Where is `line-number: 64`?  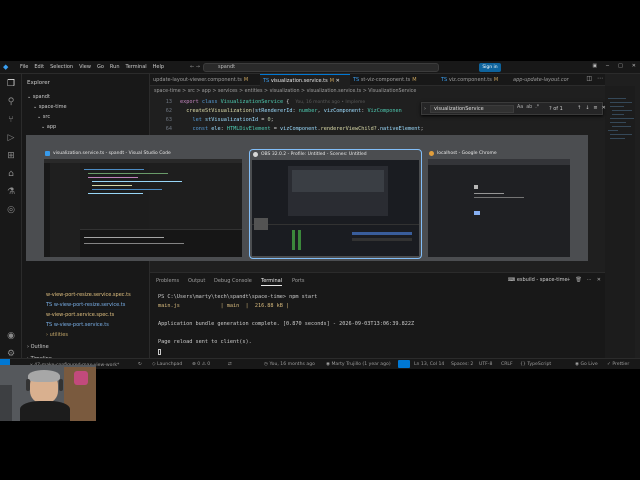
line-number: 64 is located at coordinates (168, 129).